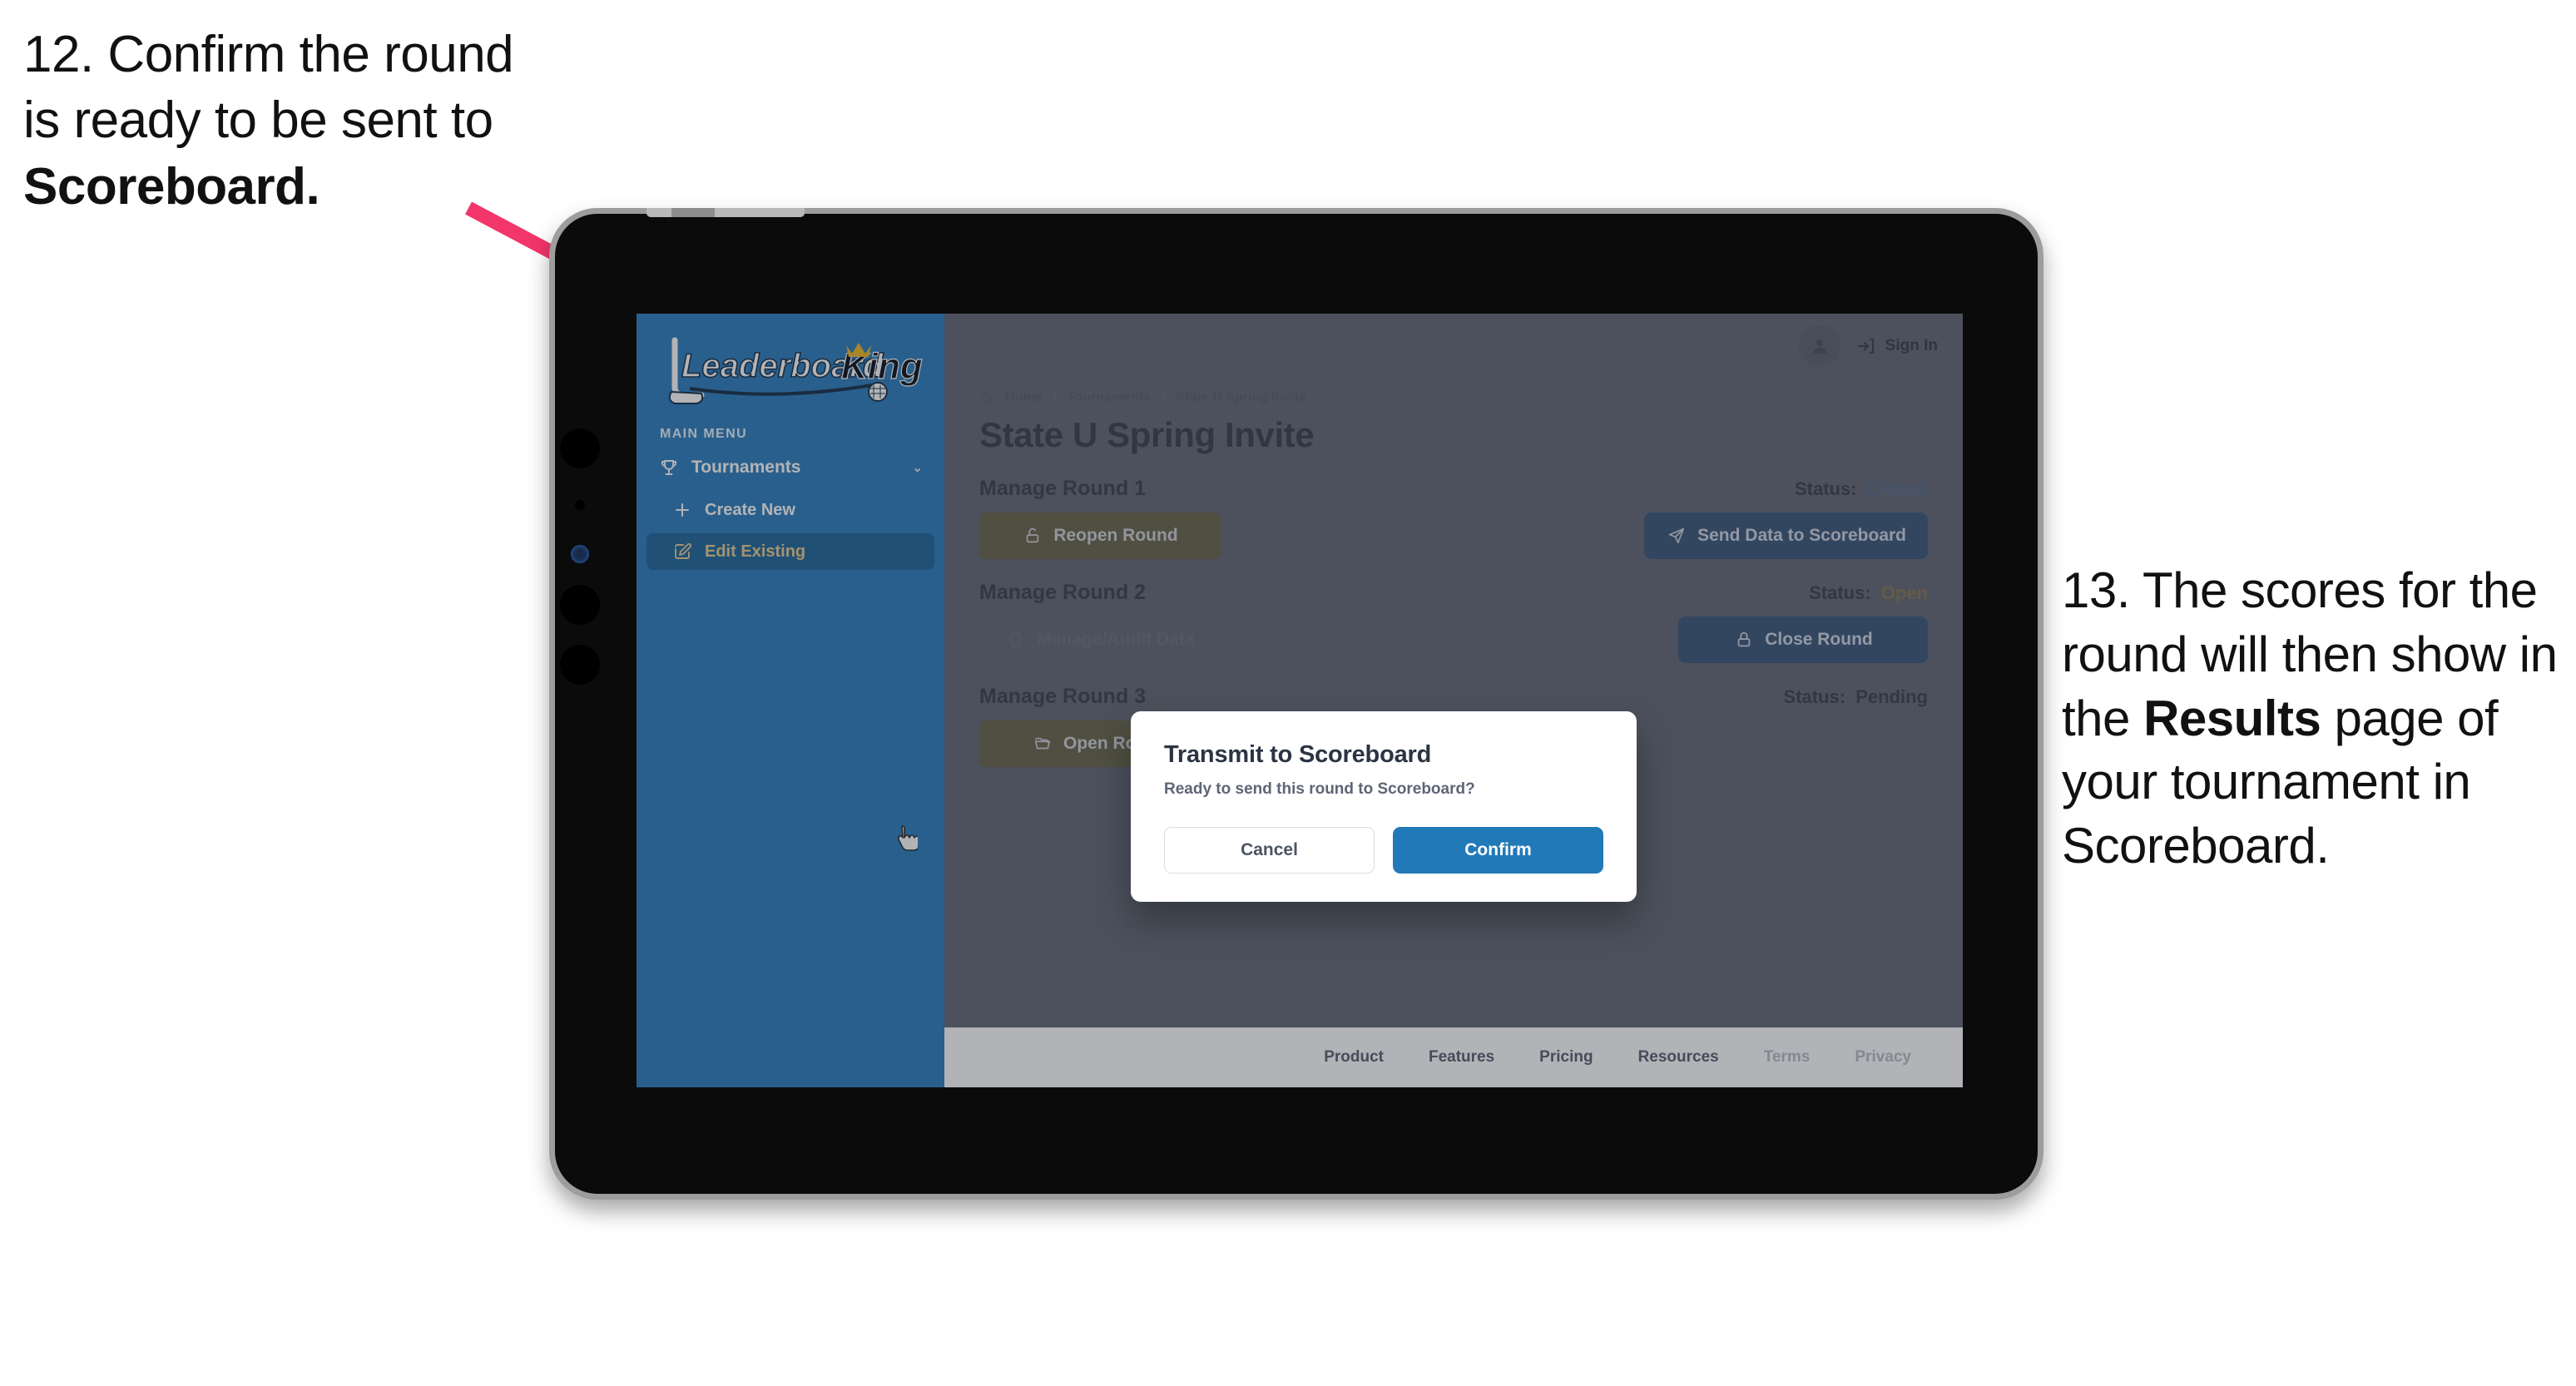 This screenshot has height=1386, width=2576. What do you see at coordinates (1384, 850) in the screenshot?
I see `modal-actions: Cancel Confirm` at bounding box center [1384, 850].